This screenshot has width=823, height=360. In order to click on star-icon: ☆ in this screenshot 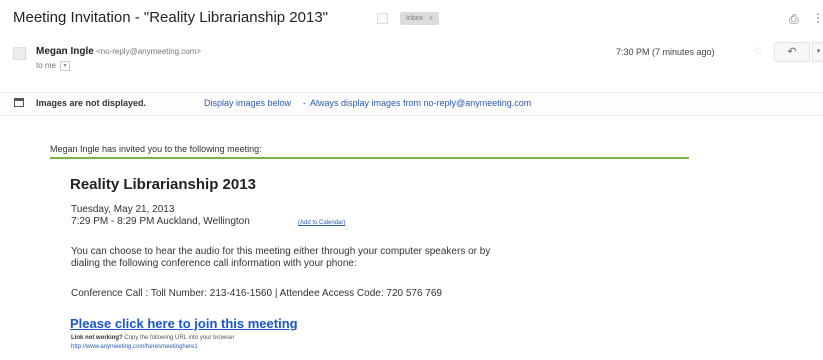, I will do `click(758, 51)`.